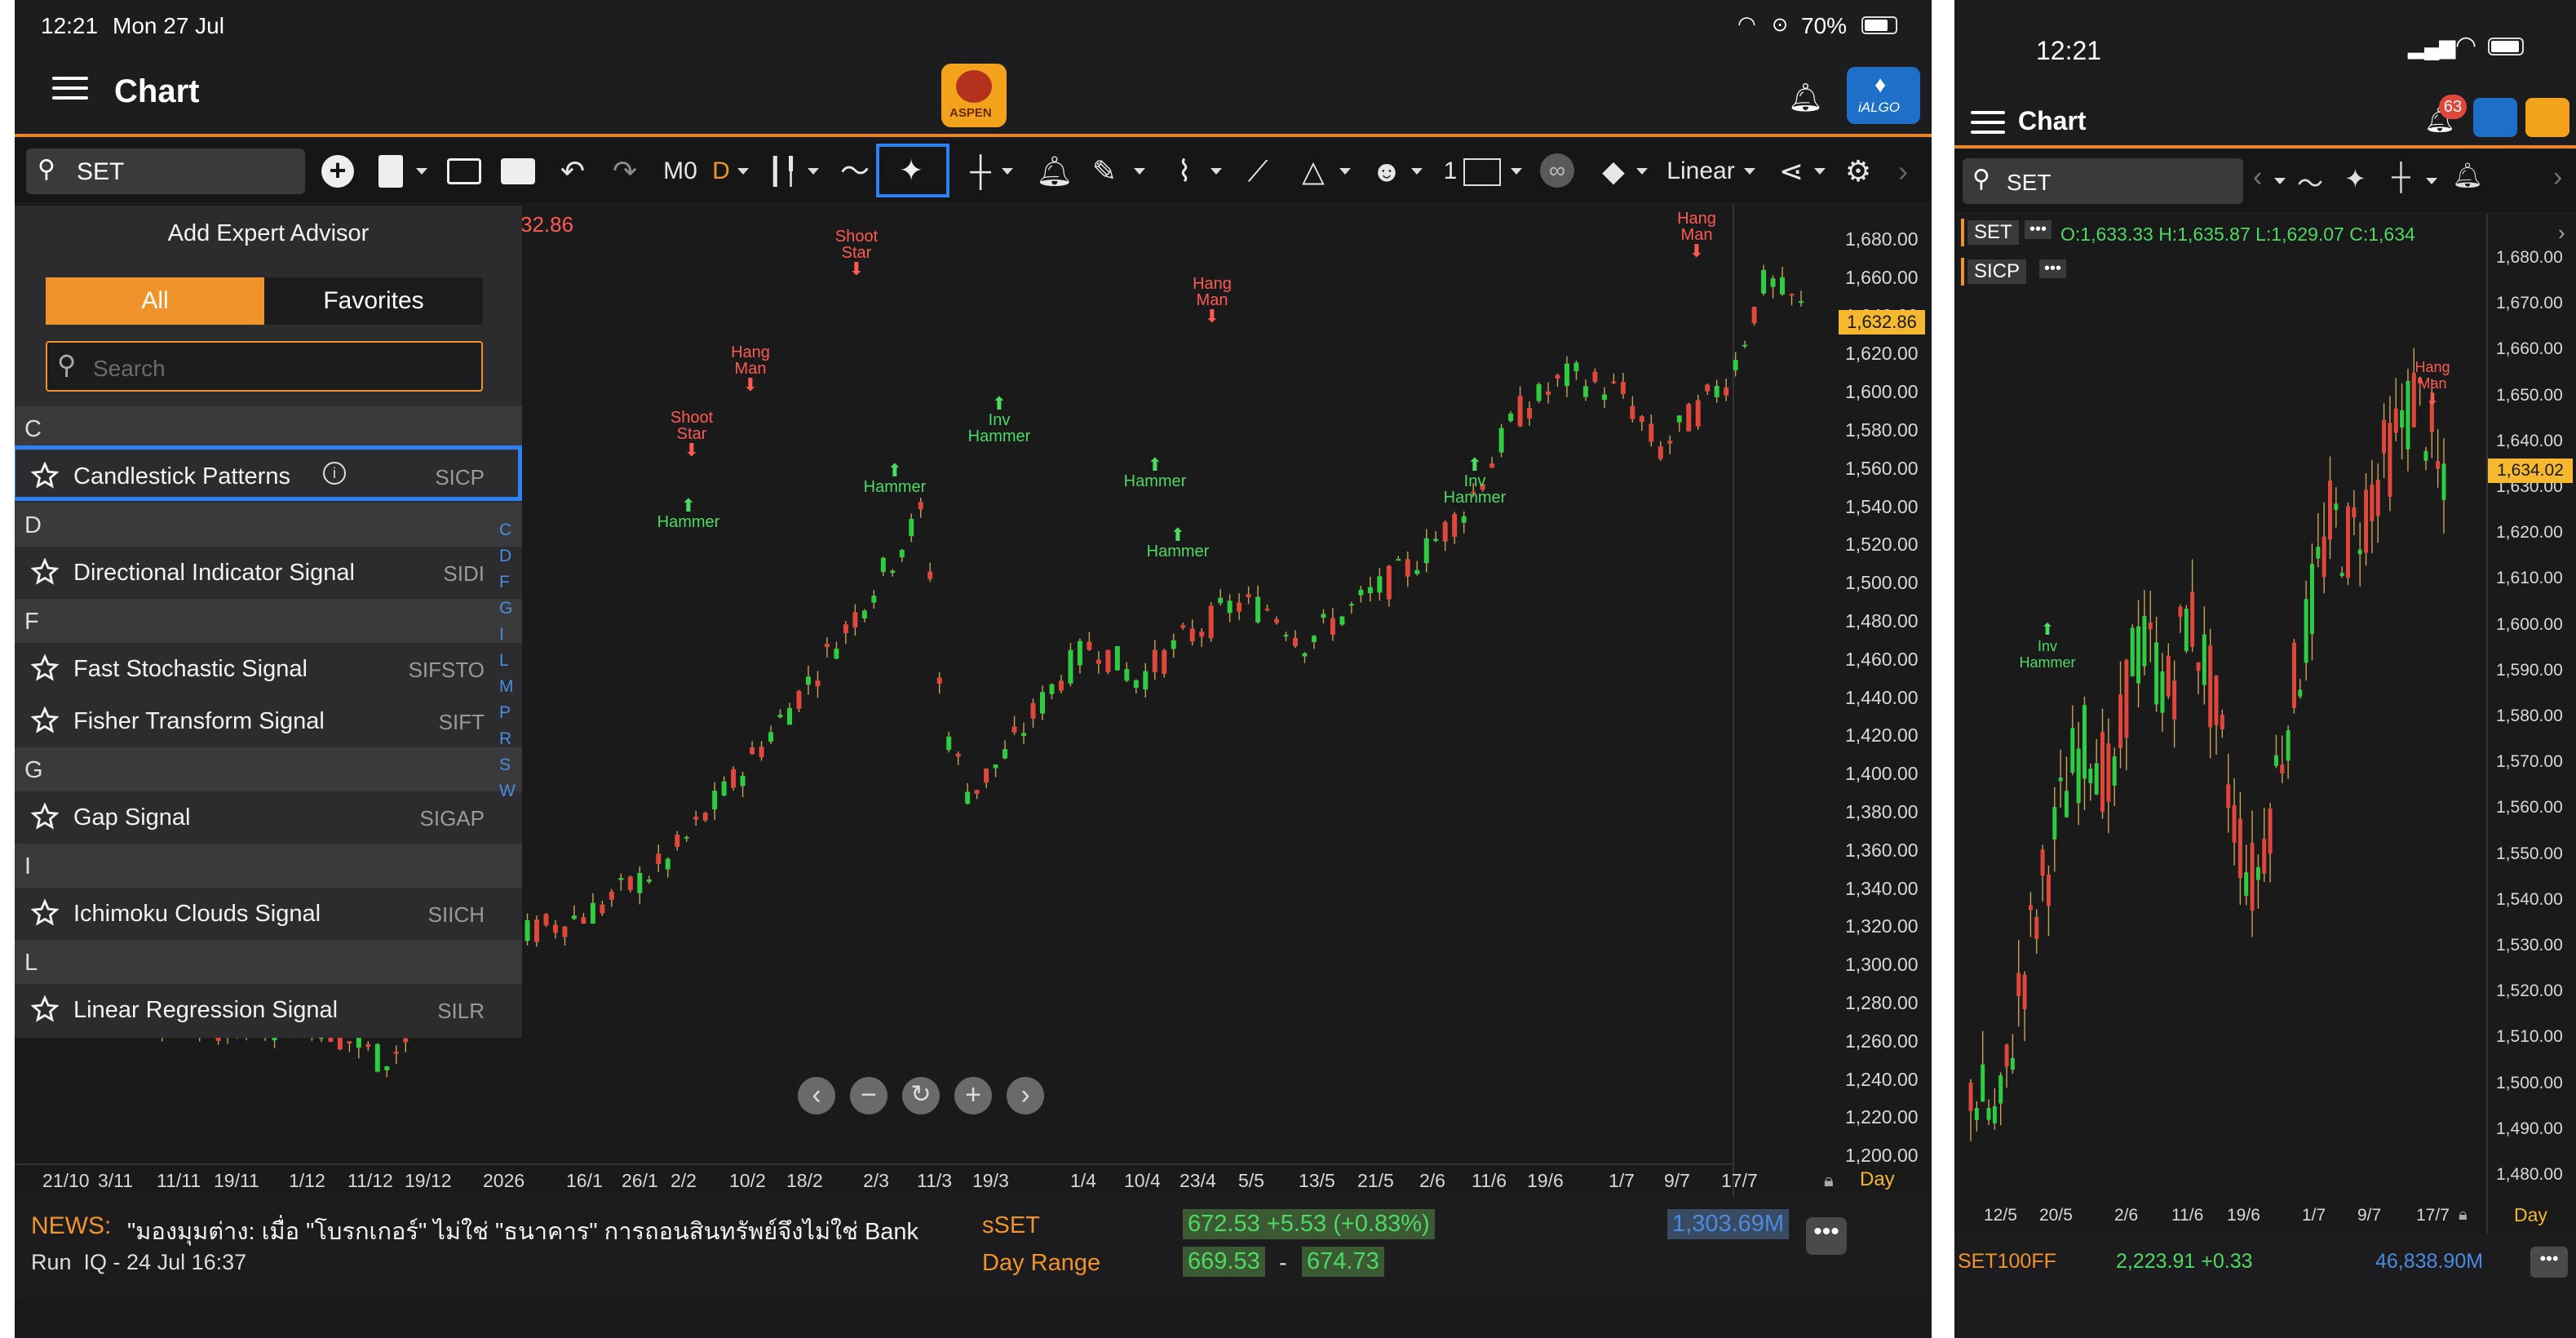 Image resolution: width=2576 pixels, height=1338 pixels. I want to click on link-icon: ∞, so click(1556, 171).